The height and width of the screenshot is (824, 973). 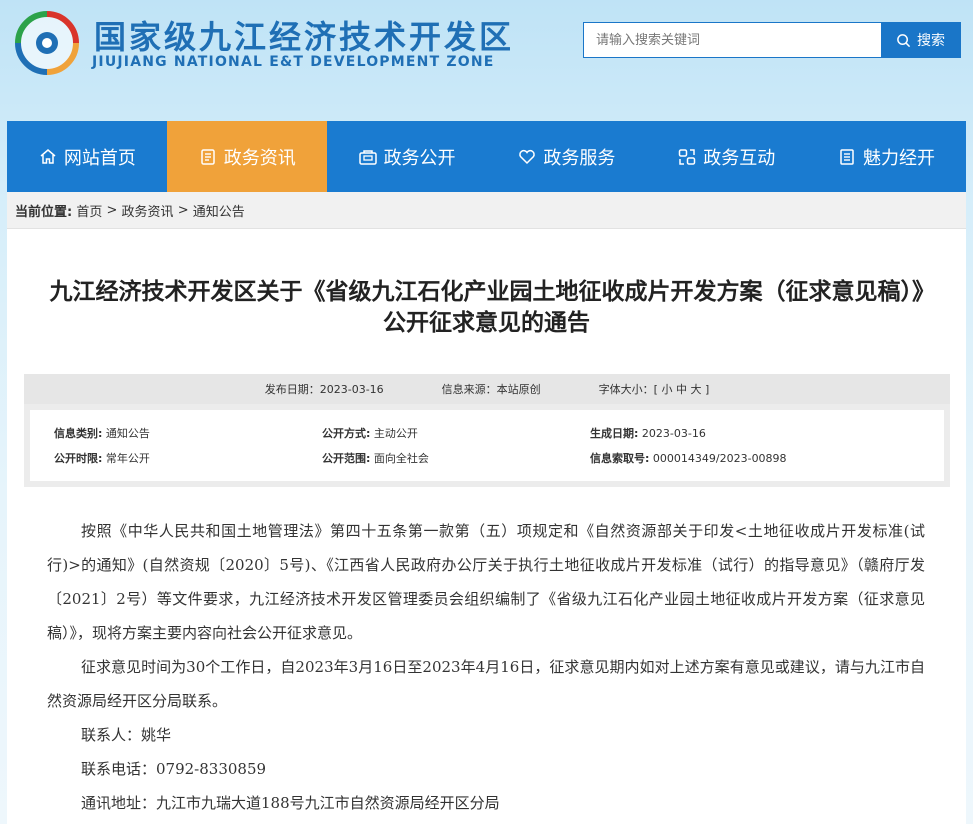 I want to click on search-input, so click(x=732, y=40).